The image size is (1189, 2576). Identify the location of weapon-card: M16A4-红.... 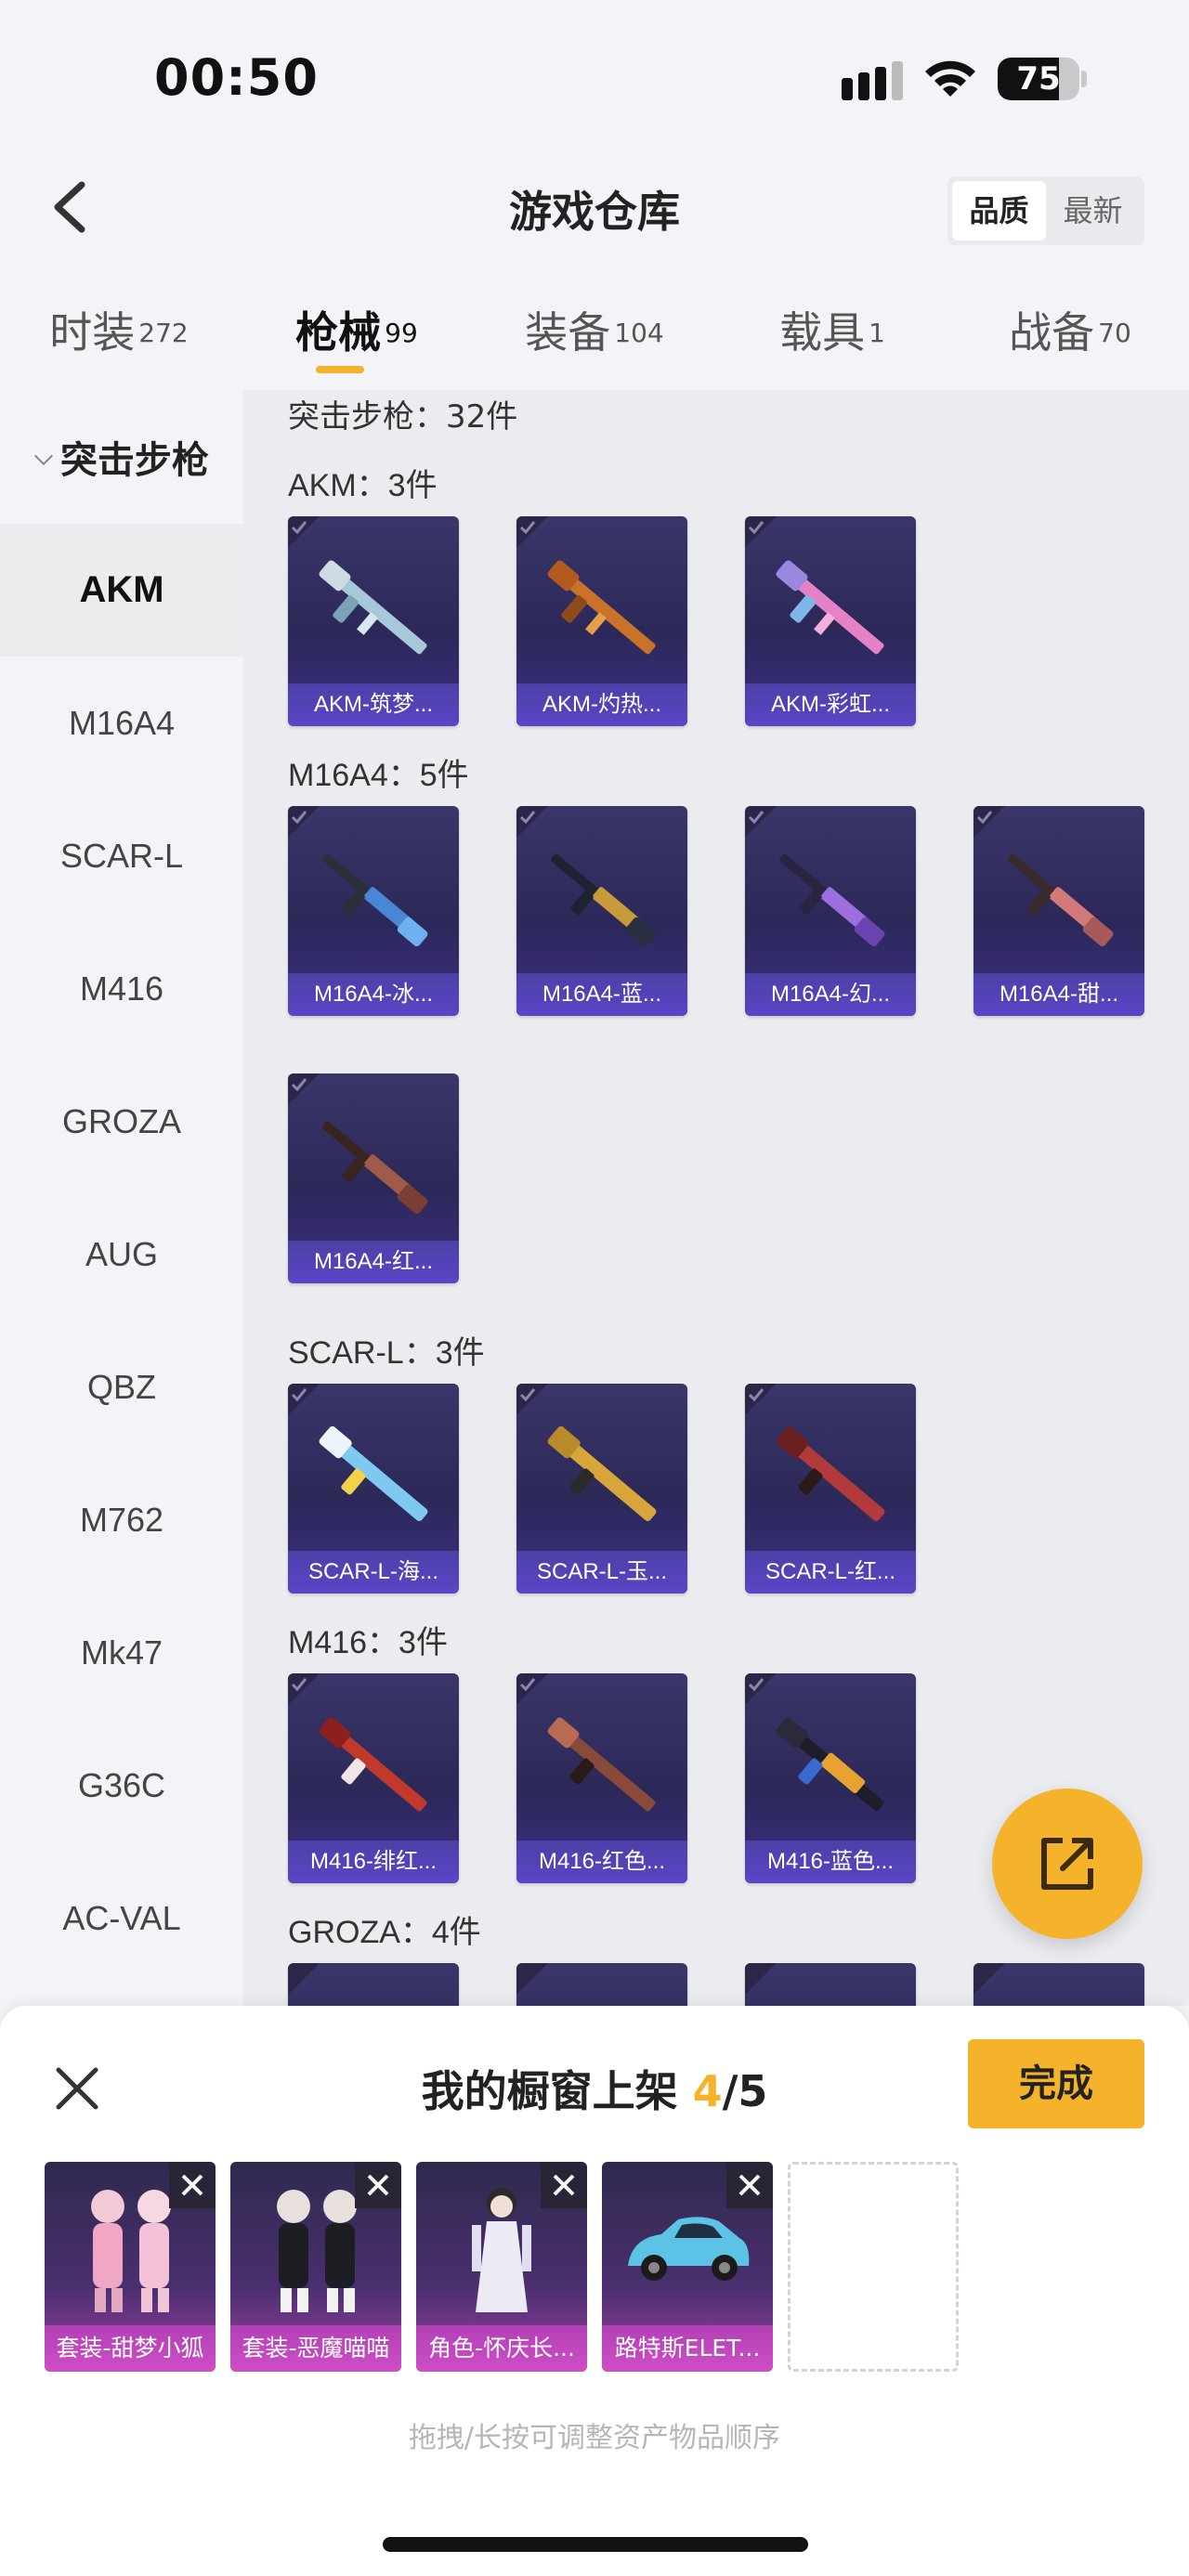
(374, 1178).